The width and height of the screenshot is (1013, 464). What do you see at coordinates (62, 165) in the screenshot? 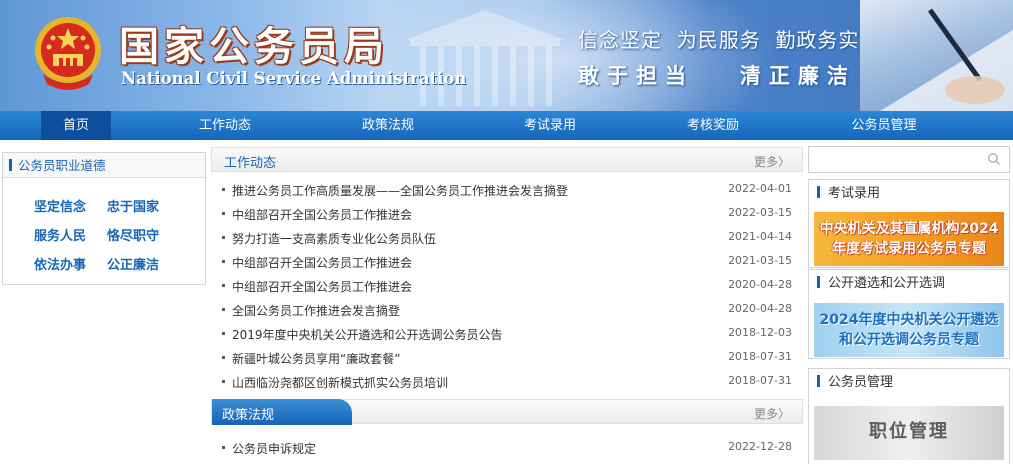
I see `ethics-panel-title: 公务员职业道德` at bounding box center [62, 165].